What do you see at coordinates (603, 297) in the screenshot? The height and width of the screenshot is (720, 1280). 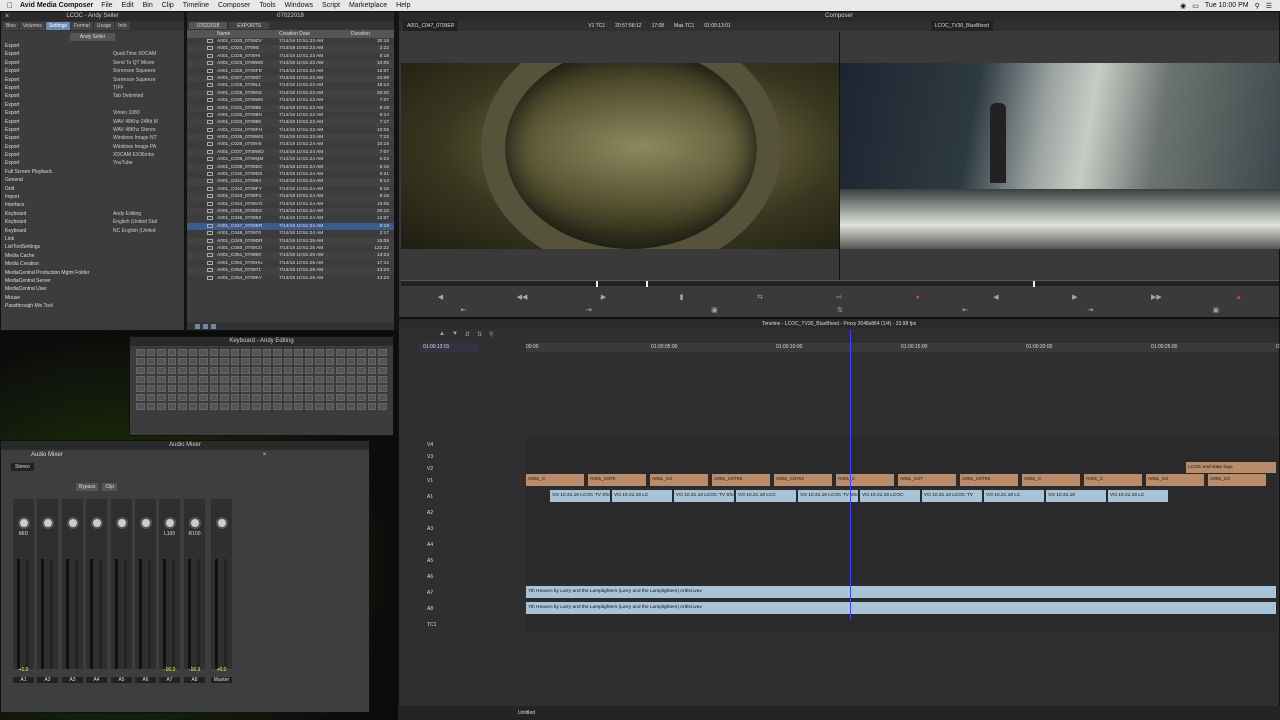 I see `play-icon: ▶` at bounding box center [603, 297].